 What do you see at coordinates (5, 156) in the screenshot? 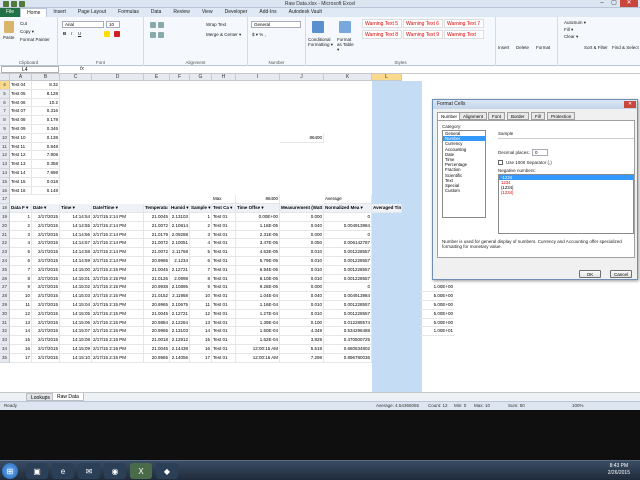
I see `row-header: 12` at bounding box center [5, 156].